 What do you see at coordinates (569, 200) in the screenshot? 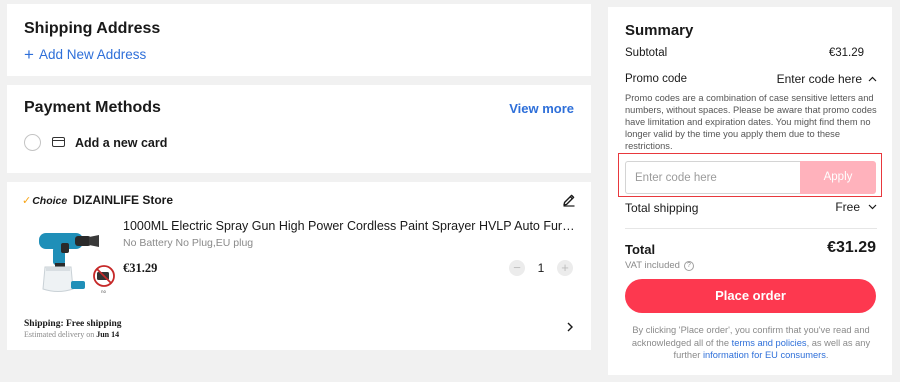
I see `edit-pencil-icon` at bounding box center [569, 200].